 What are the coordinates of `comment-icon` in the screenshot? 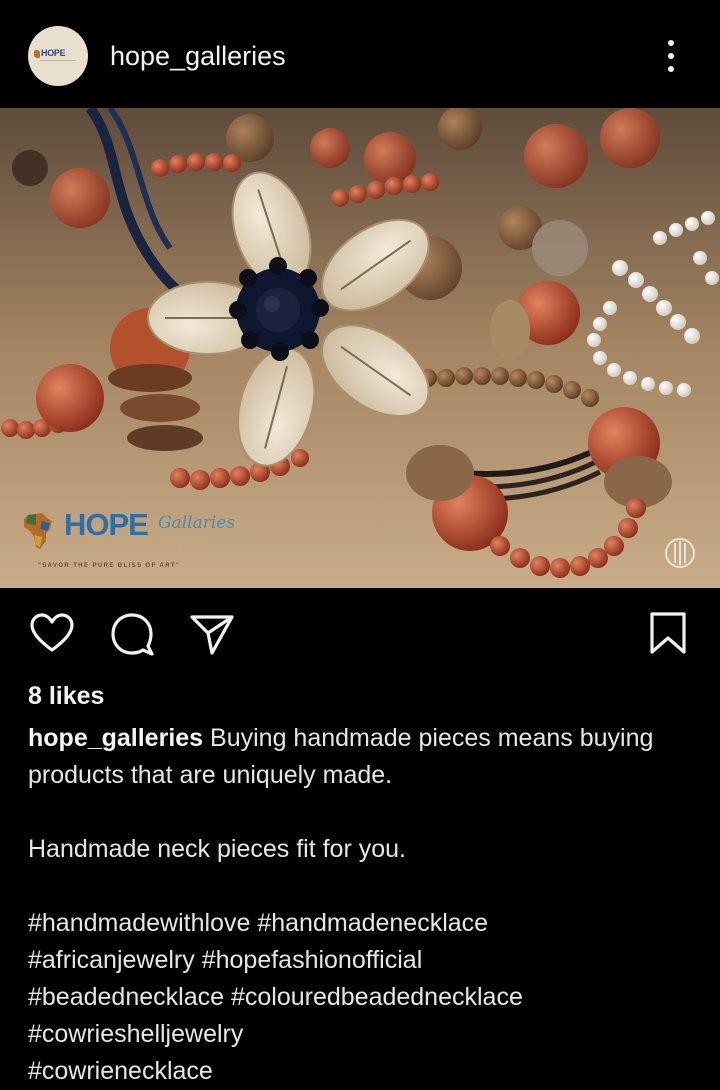 It's located at (132, 634).